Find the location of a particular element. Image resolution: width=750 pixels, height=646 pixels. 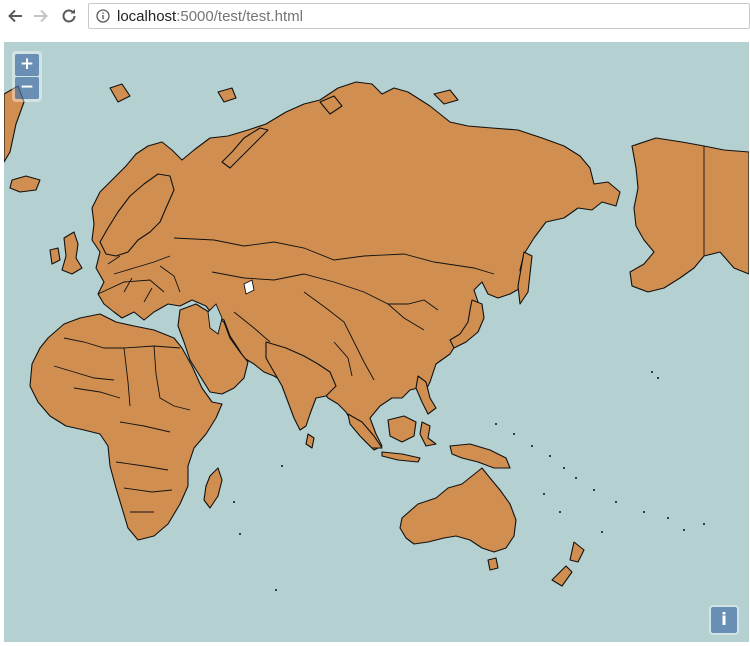

australia is located at coordinates (458, 510).